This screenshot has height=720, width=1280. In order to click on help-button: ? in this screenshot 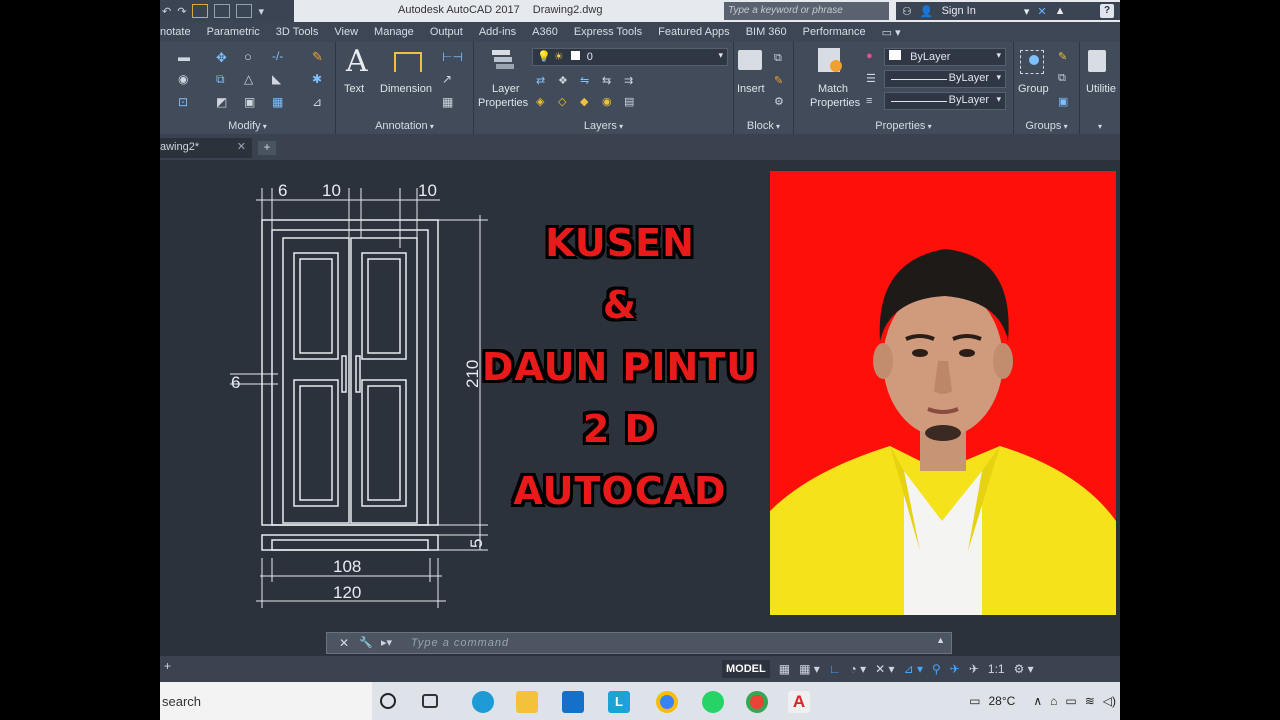, I will do `click(1107, 11)`.